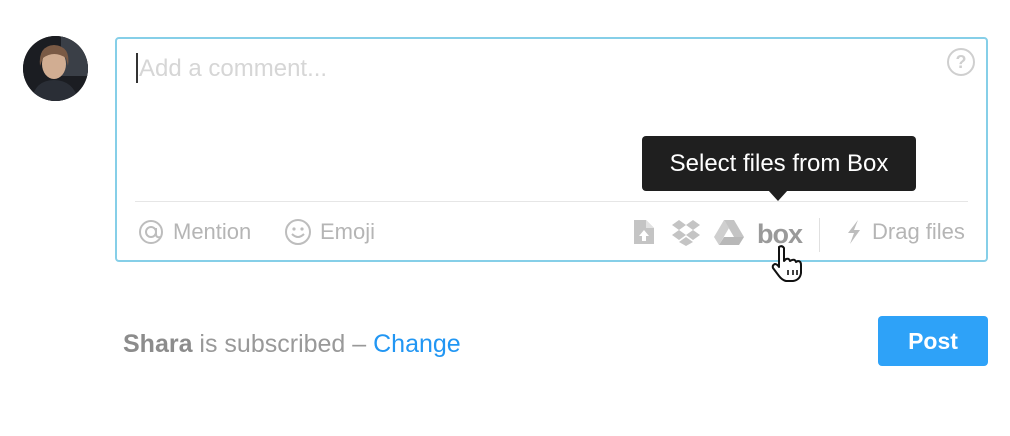  I want to click on tooltip-arrow, so click(778, 195).